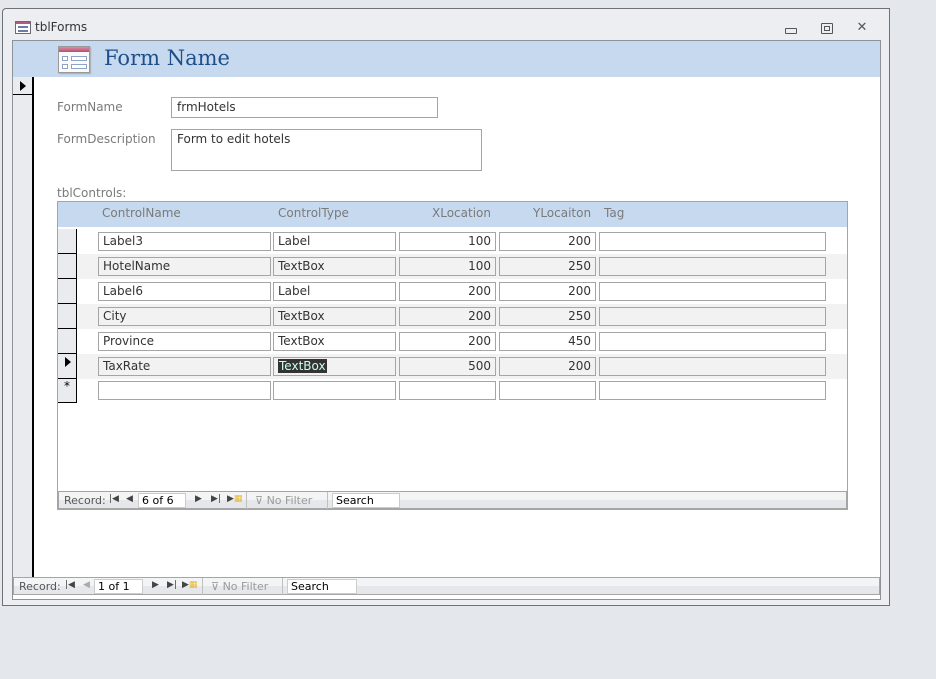 This screenshot has width=936, height=679. Describe the element at coordinates (162, 500) in the screenshot. I see `current-record-input: 6 of 6` at that location.